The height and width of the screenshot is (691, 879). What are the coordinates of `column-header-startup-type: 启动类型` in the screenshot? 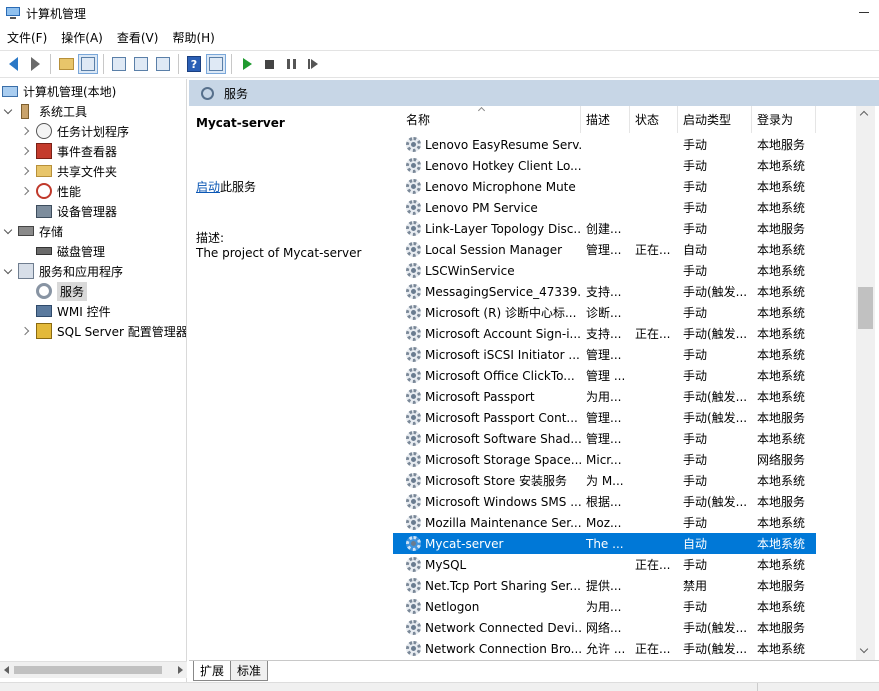 It's located at (715, 119).